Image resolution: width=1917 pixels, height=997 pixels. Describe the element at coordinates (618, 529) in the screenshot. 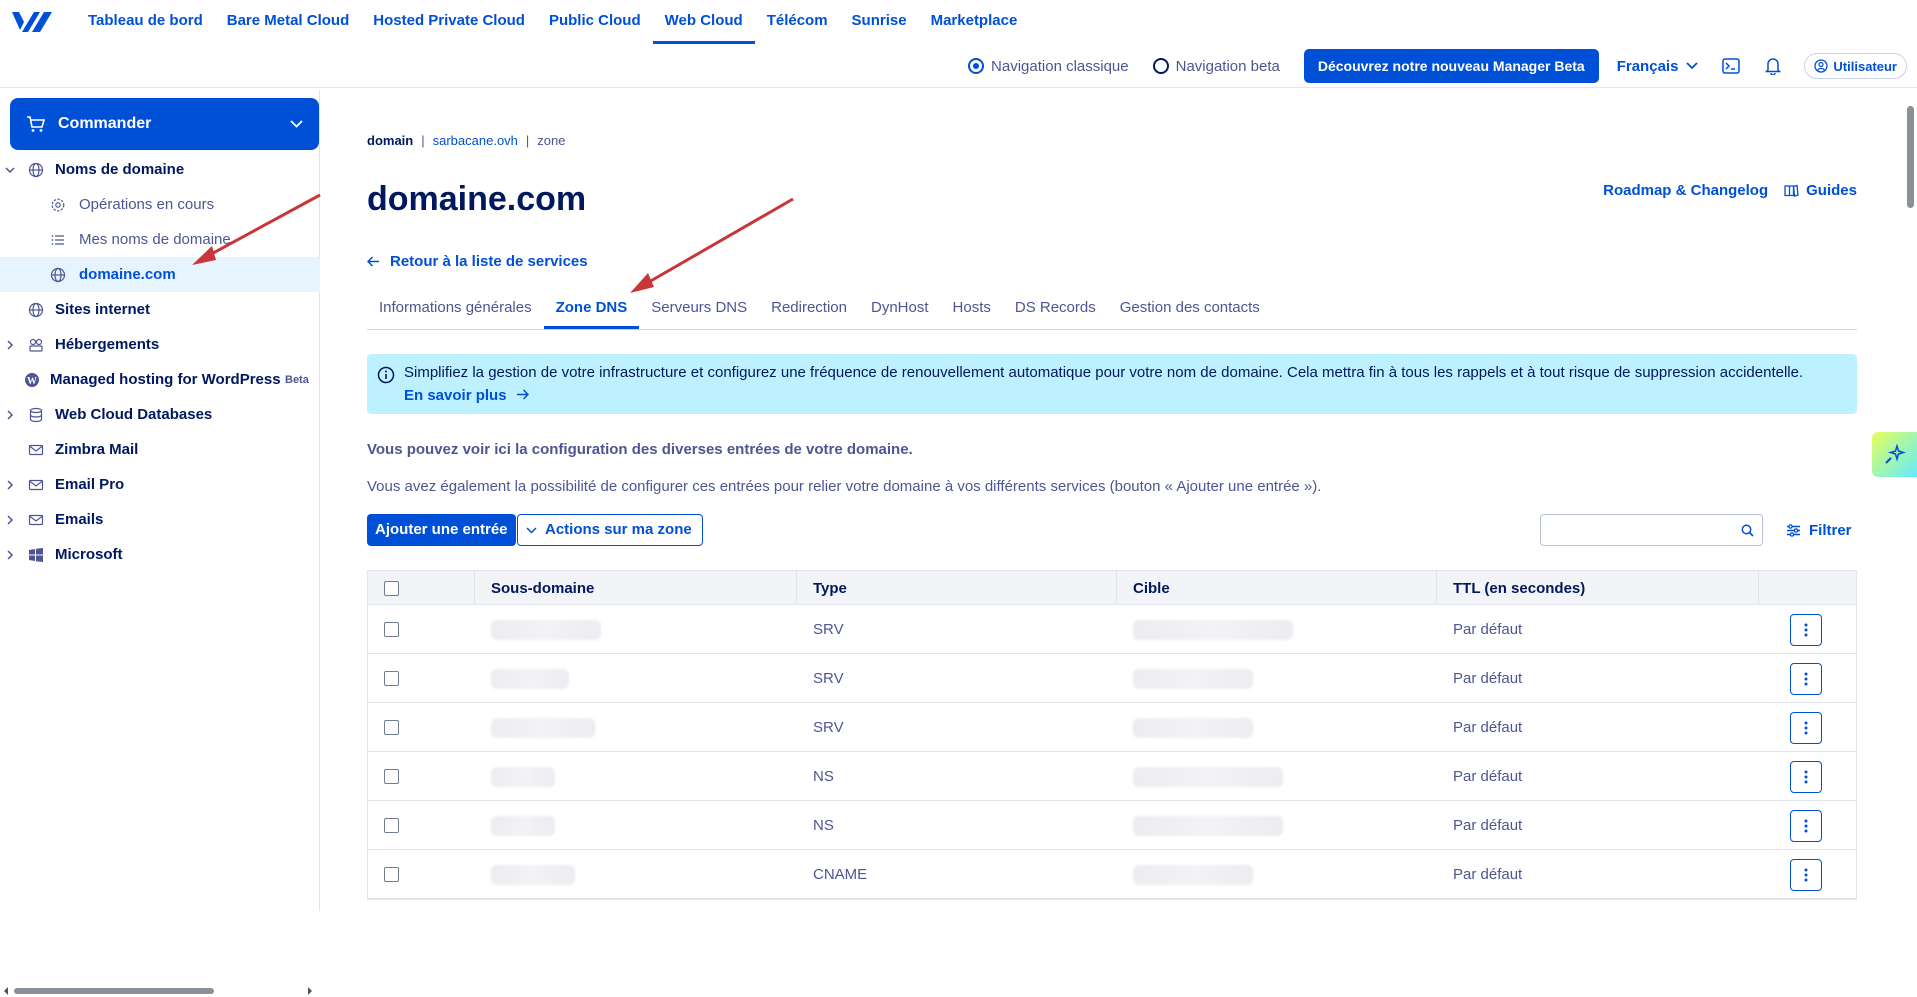

I see `zone-actions-label: Actions sur ma zone` at that location.